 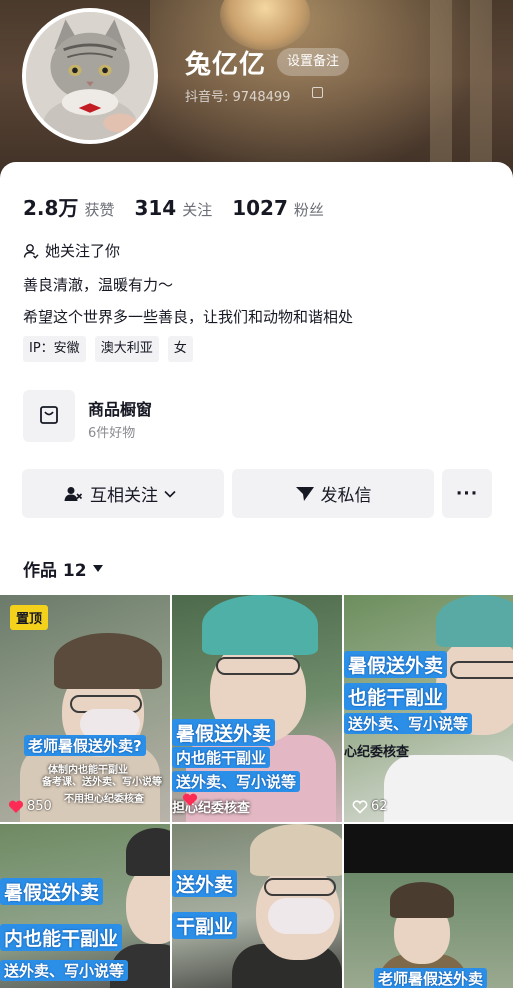 I want to click on following-count: 314, so click(x=155, y=208).